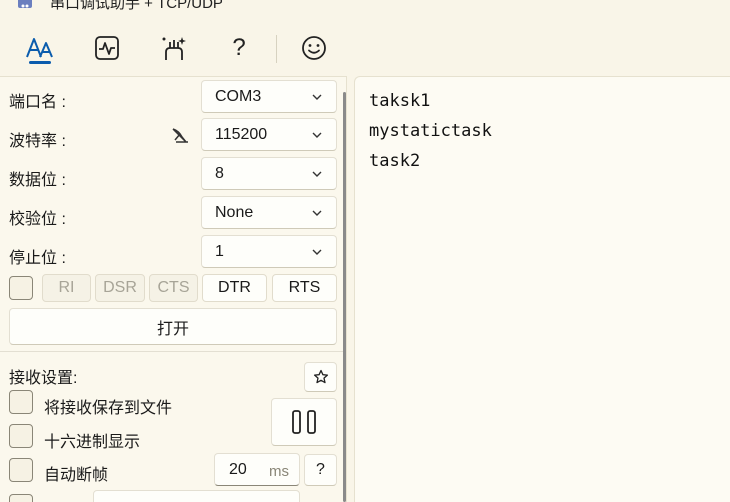 This screenshot has height=502, width=730. Describe the element at coordinates (276, 49) in the screenshot. I see `toolbar-separator` at that location.